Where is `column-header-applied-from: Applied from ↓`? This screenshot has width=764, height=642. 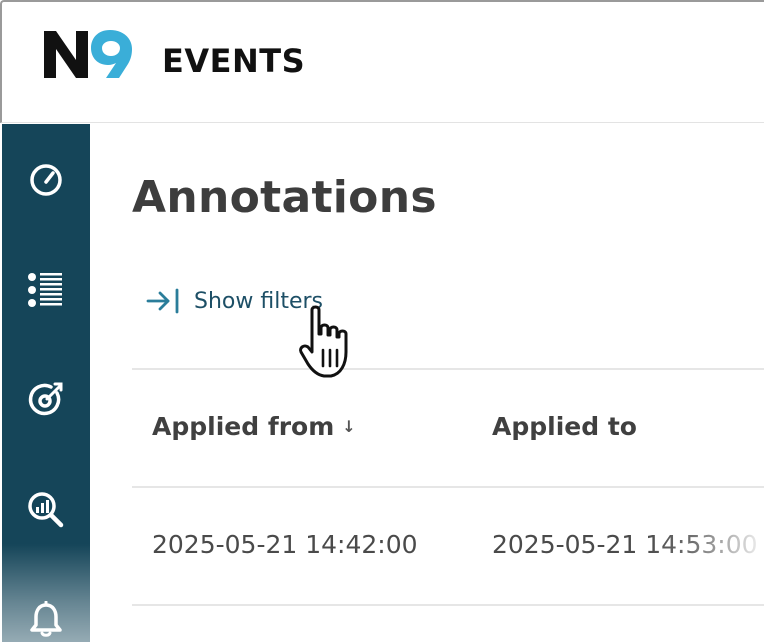 column-header-applied-from: Applied from ↓ is located at coordinates (254, 426).